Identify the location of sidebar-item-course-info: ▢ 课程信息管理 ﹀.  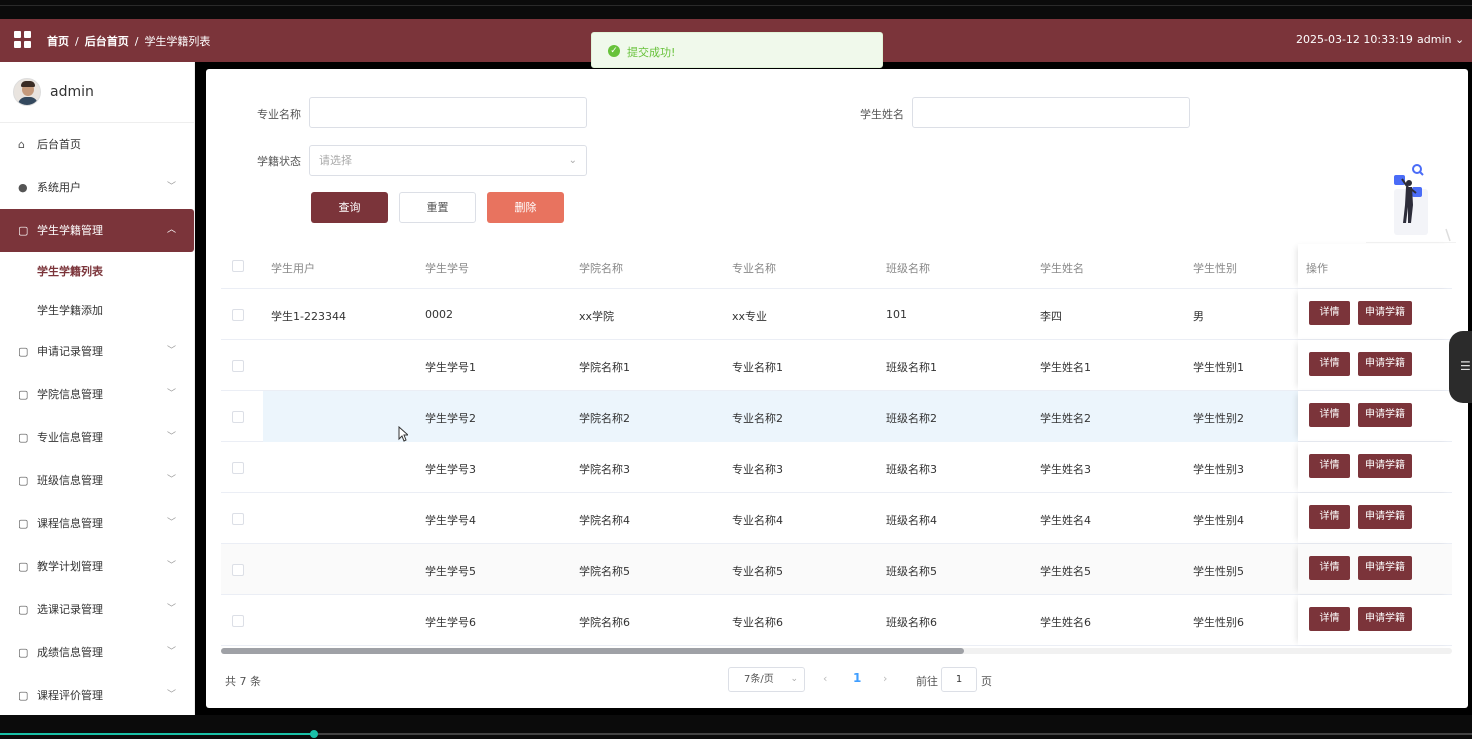
(97, 523).